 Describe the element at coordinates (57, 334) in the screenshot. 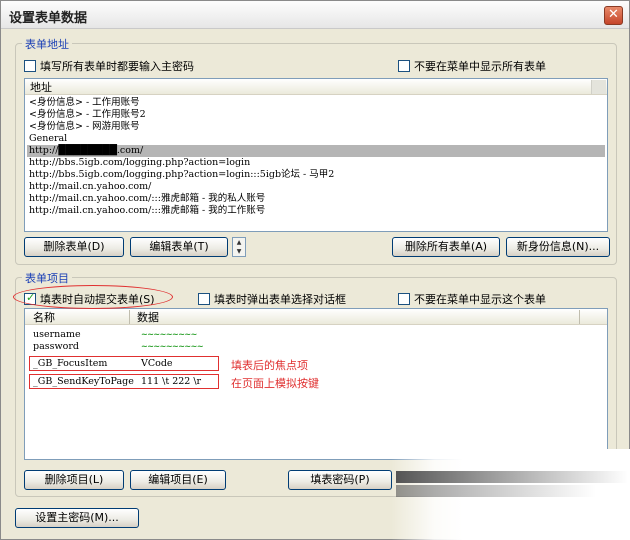

I see `item-name: username` at that location.